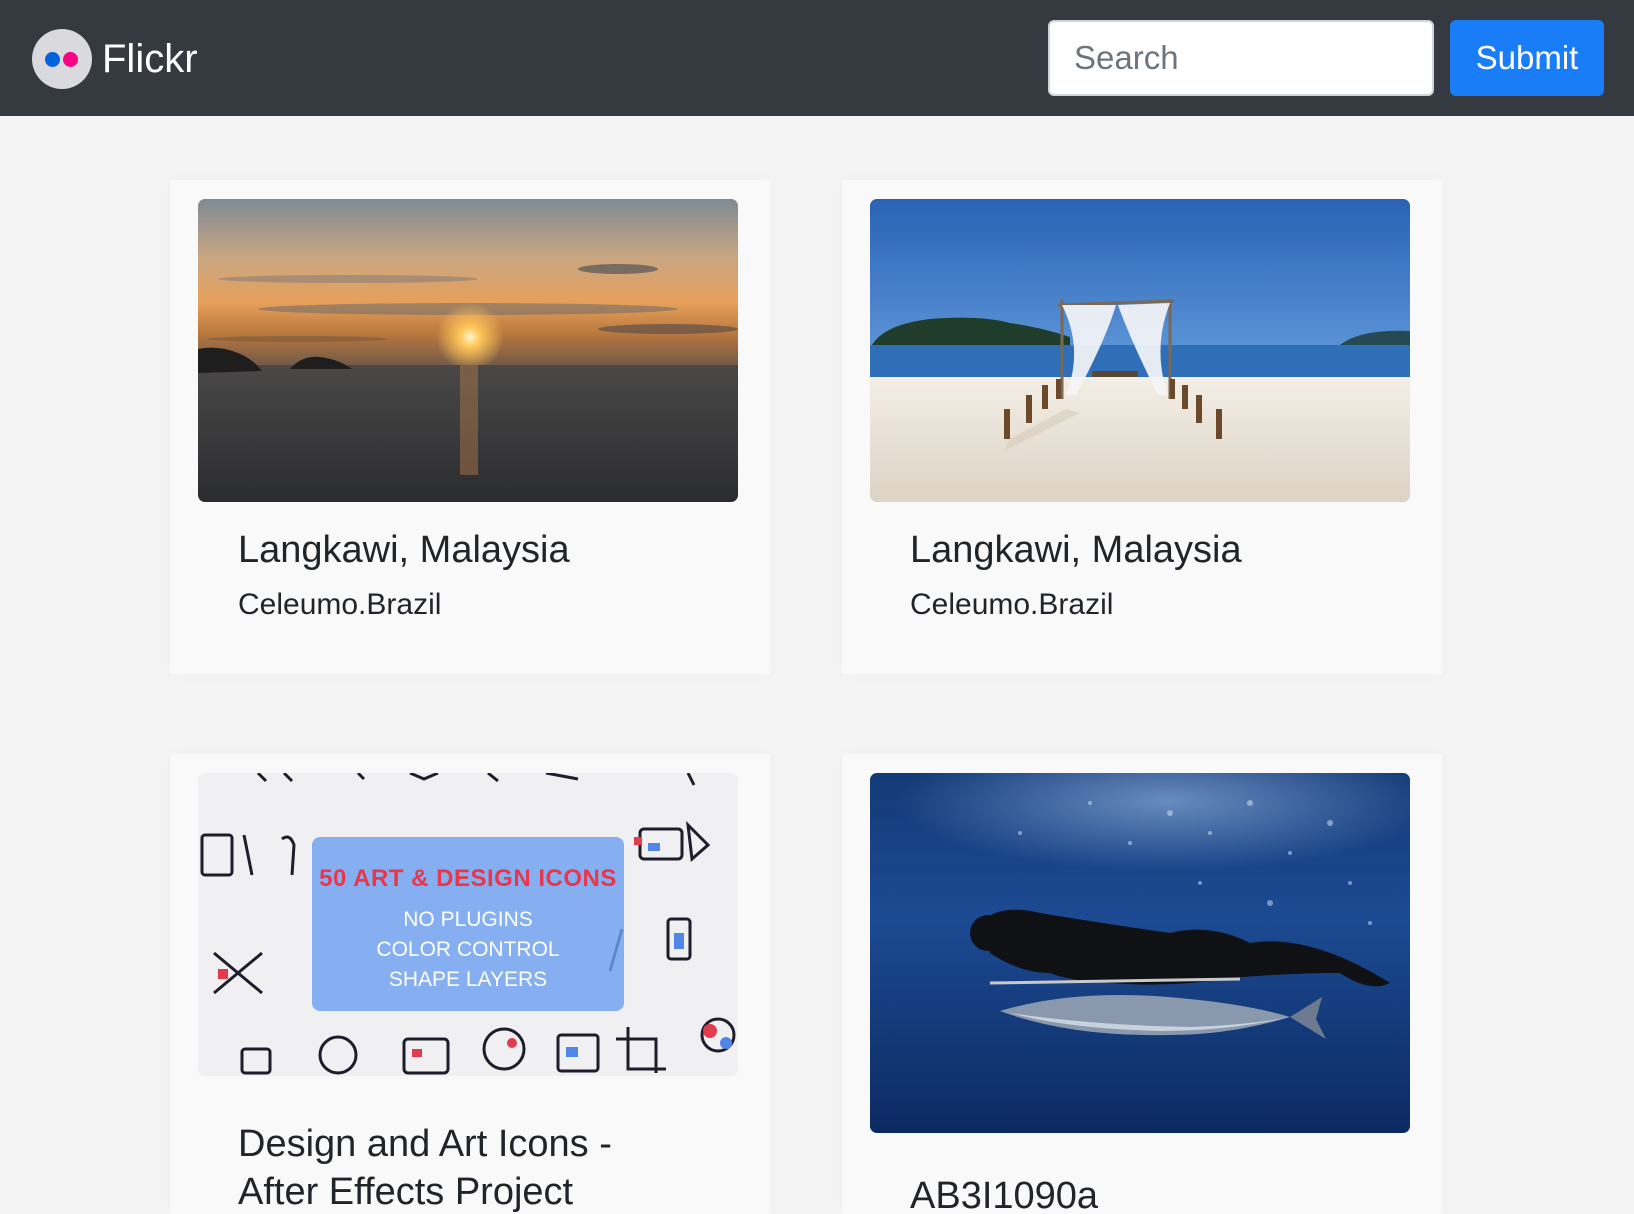 This screenshot has width=1634, height=1214. Describe the element at coordinates (468, 949) in the screenshot. I see `promo-line: COLOR CONTROL` at that location.